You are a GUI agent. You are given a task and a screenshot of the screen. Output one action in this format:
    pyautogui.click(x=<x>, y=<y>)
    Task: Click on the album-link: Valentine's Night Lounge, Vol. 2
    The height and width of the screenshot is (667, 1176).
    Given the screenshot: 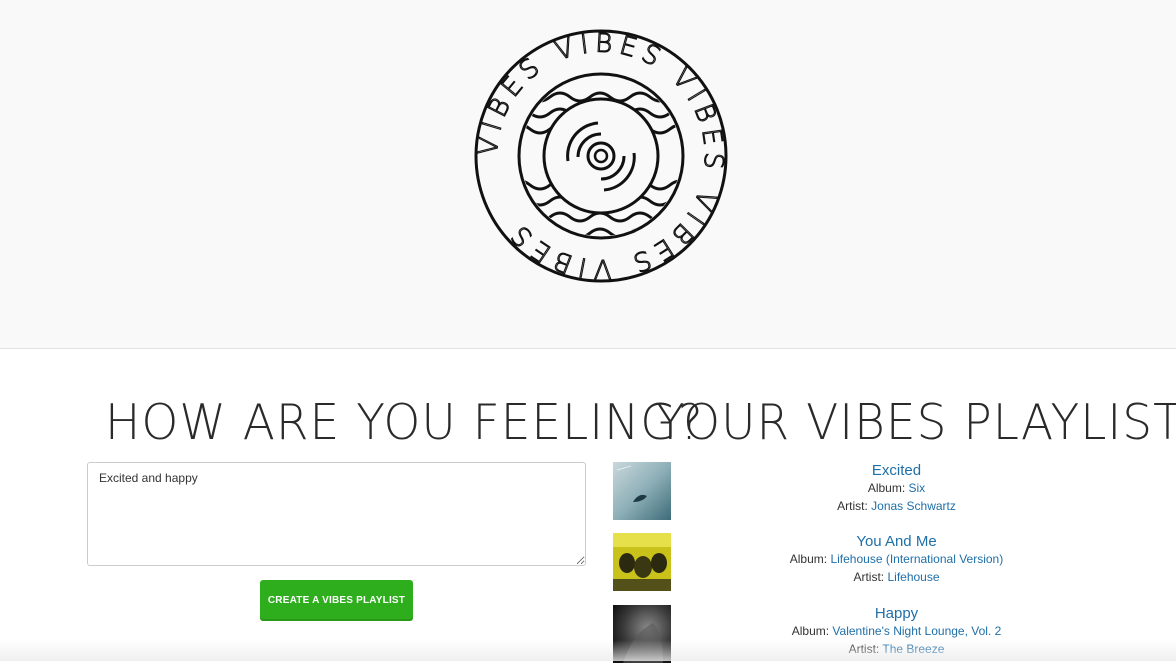 What is the action you would take?
    pyautogui.click(x=916, y=631)
    